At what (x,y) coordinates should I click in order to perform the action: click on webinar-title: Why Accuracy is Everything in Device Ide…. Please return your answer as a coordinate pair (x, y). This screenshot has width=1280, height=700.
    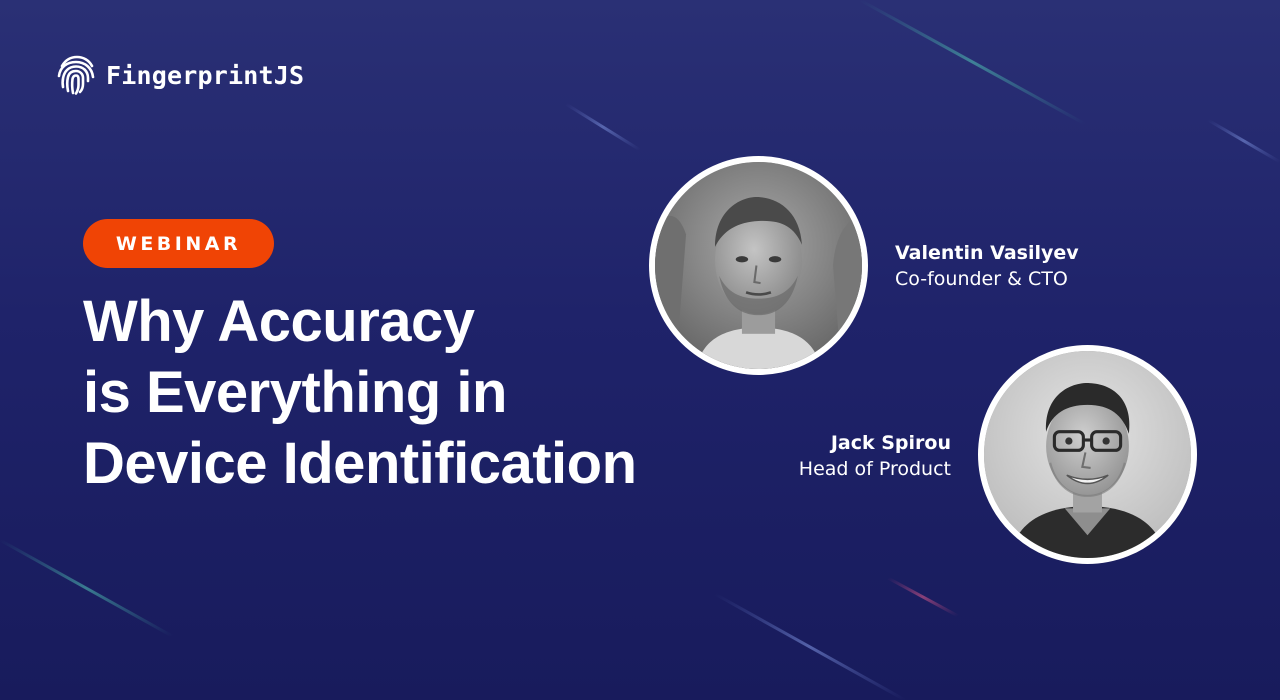
    Looking at the image, I should click on (393, 392).